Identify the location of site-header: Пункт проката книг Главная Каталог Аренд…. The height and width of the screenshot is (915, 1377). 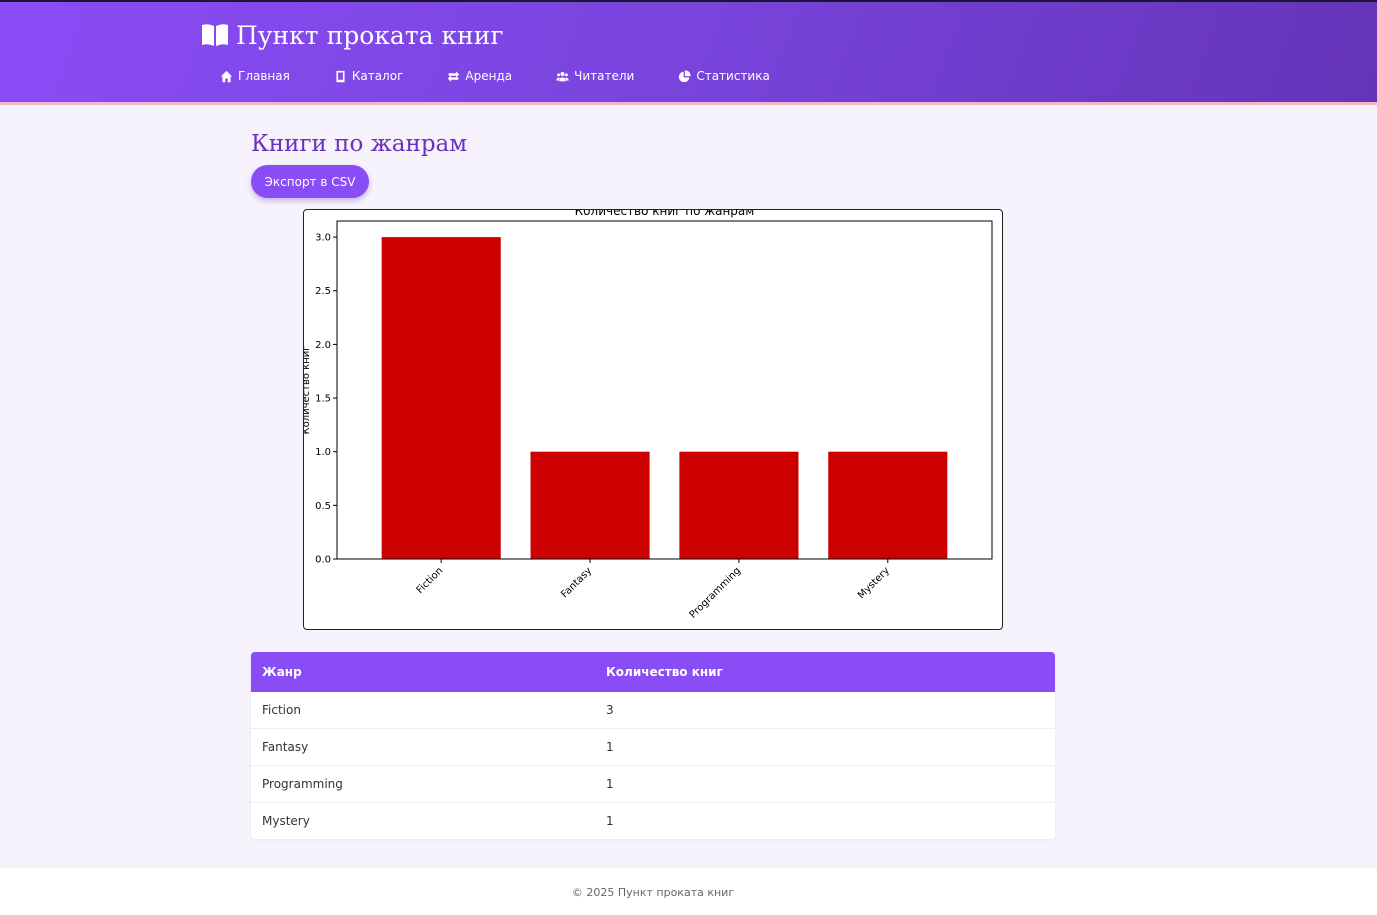
(688, 52).